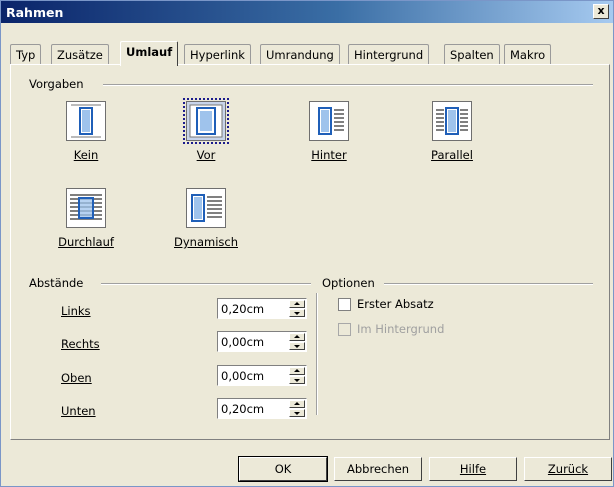 This screenshot has width=614, height=487. What do you see at coordinates (472, 54) in the screenshot?
I see `tab-spalten: Spalten` at bounding box center [472, 54].